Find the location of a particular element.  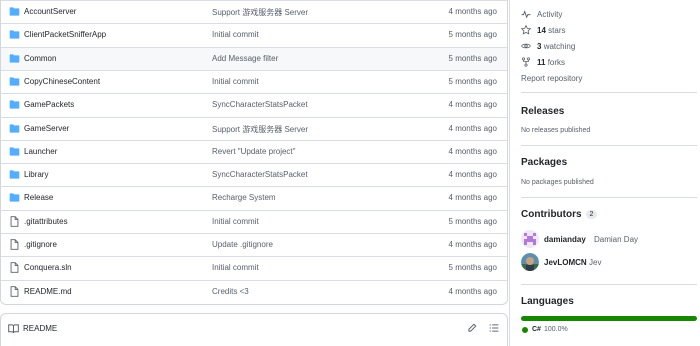

commit-message-link: Recharge System is located at coordinates (244, 197).